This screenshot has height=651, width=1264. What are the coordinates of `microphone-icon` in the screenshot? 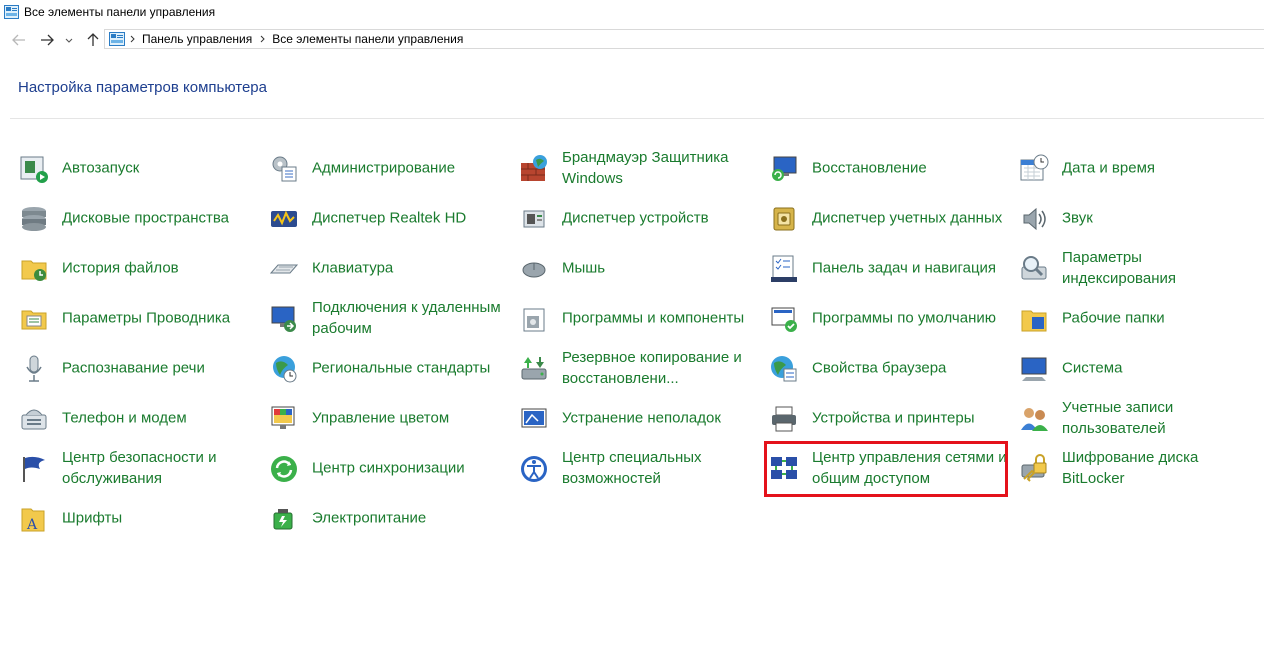 It's located at (34, 368).